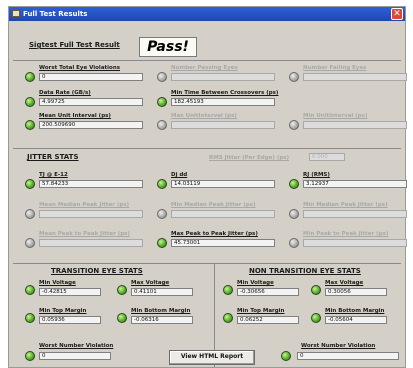 The width and height of the screenshot is (413, 368). Describe the element at coordinates (338, 346) in the screenshot. I see `non-transition-worst-label: Worst Number Violation` at that location.